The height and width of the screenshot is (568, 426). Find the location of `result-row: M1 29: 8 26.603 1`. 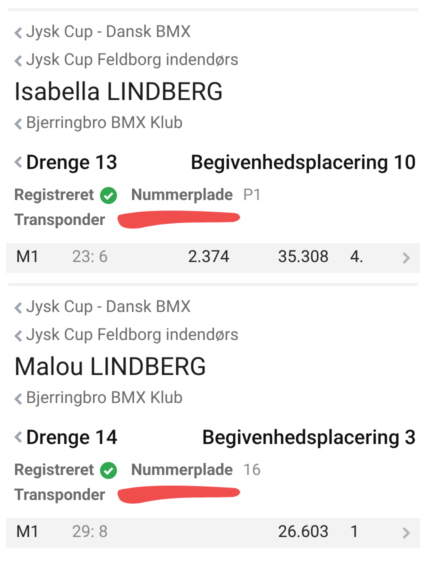

result-row: M1 29: 8 26.603 1 is located at coordinates (213, 533).